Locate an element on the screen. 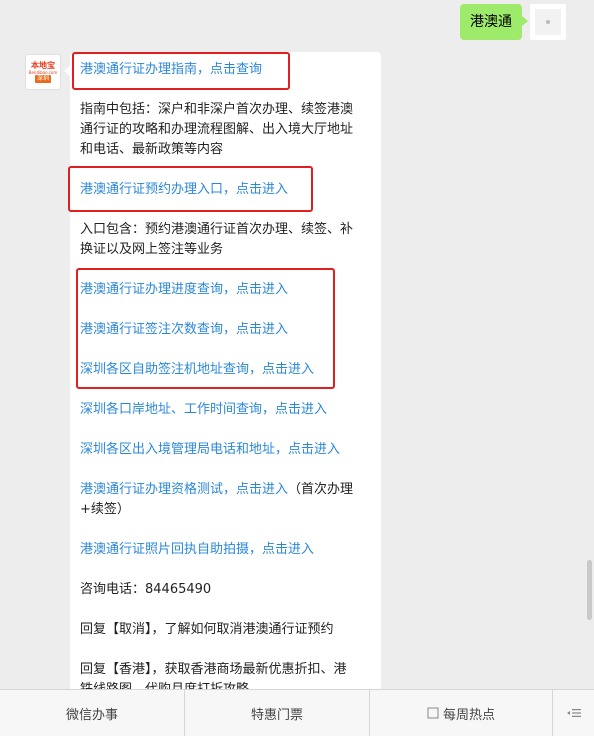  reply-cancel: 回复【取消】，了解如何取消港澳通行证预约 is located at coordinates (207, 629).